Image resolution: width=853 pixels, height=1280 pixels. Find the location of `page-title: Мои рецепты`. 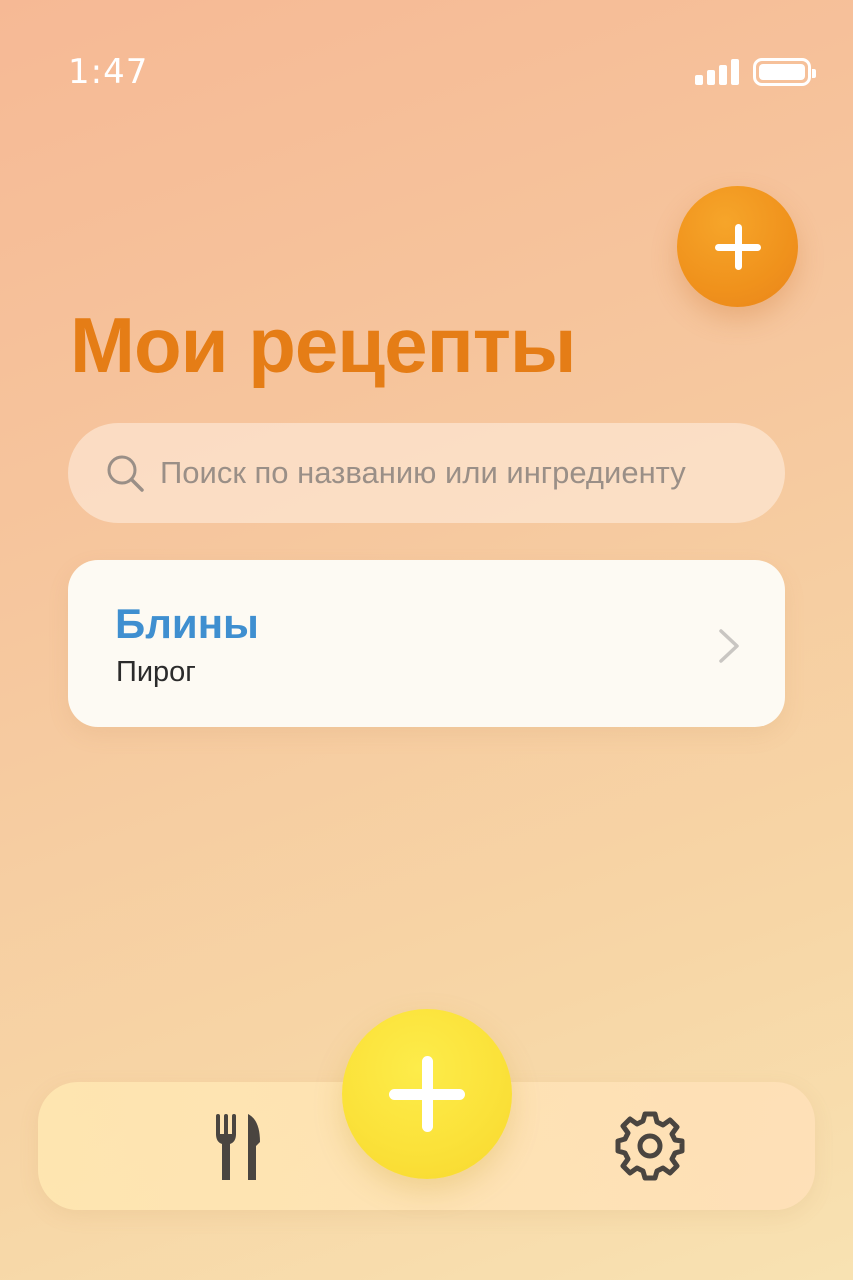

page-title: Мои рецепты is located at coordinates (323, 345).